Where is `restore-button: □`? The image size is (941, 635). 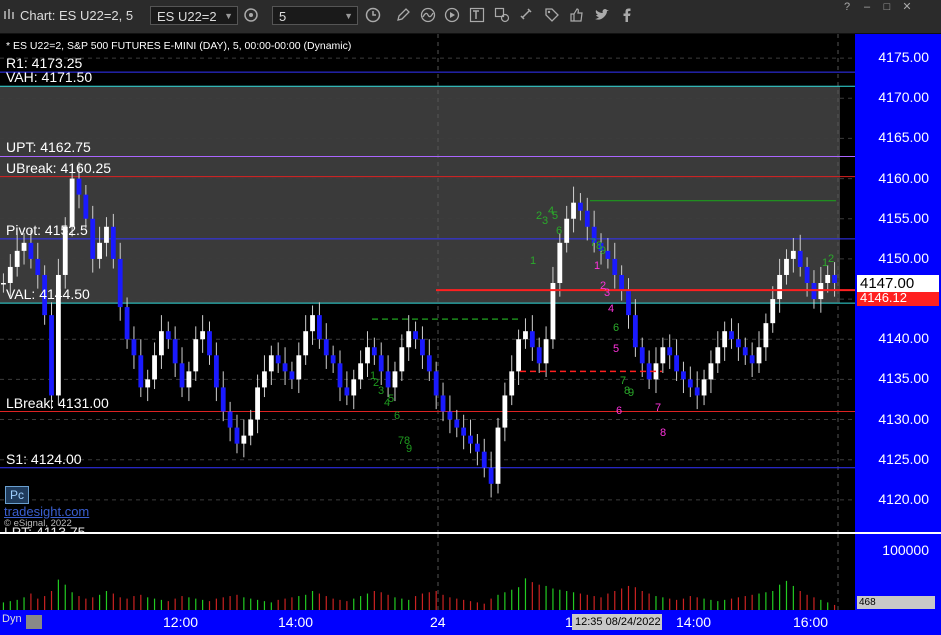
restore-button: □ is located at coordinates (887, 7).